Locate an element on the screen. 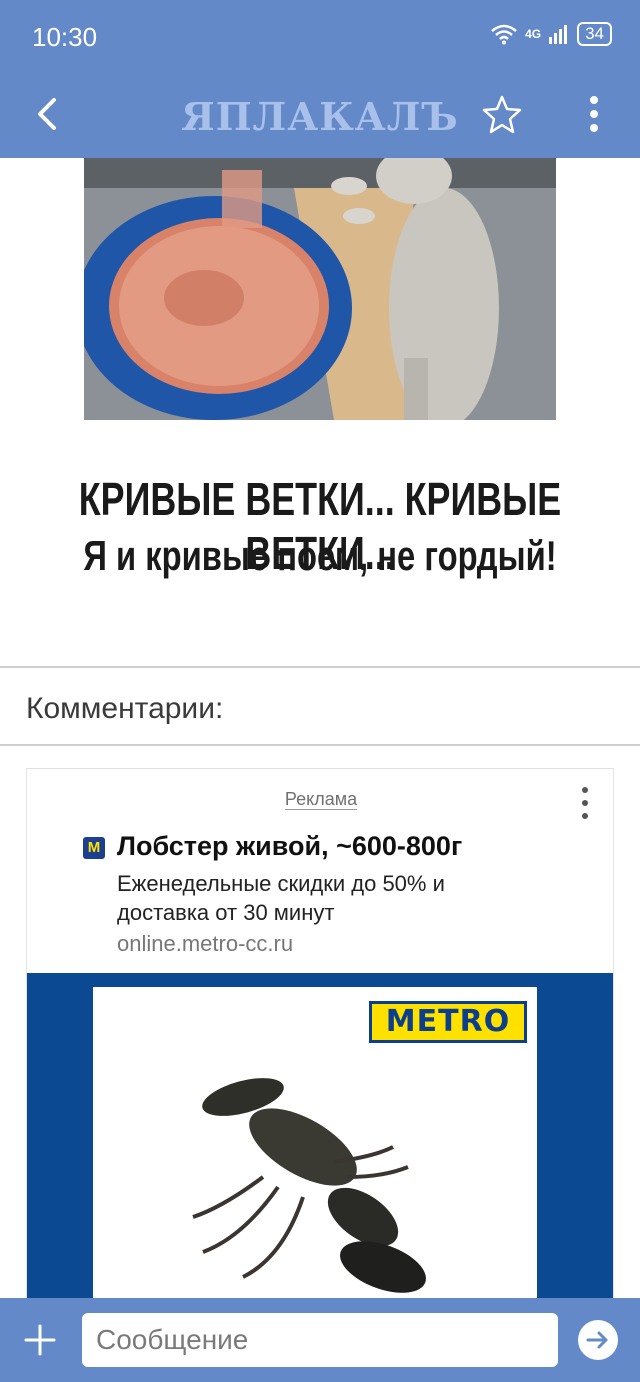 The image size is (640, 1382). battery-indicator: 34 is located at coordinates (594, 34).